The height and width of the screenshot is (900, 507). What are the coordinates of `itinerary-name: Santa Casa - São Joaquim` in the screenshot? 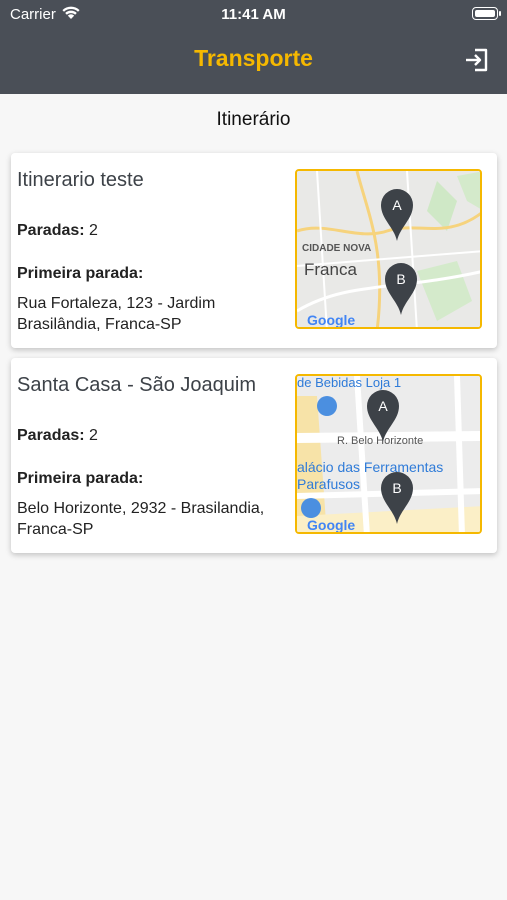 It's located at (137, 385).